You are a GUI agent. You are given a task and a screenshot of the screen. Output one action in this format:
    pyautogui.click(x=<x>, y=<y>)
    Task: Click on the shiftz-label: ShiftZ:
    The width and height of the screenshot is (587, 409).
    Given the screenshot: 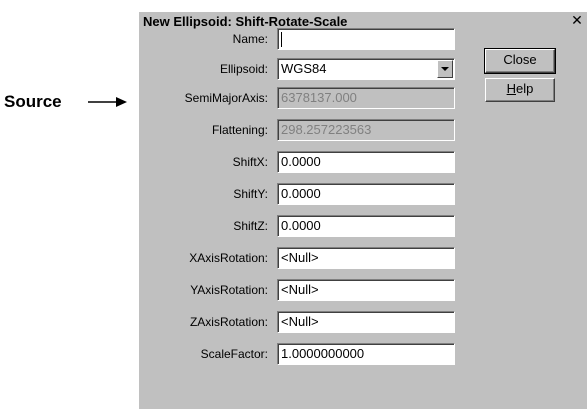 What is the action you would take?
    pyautogui.click(x=250, y=226)
    